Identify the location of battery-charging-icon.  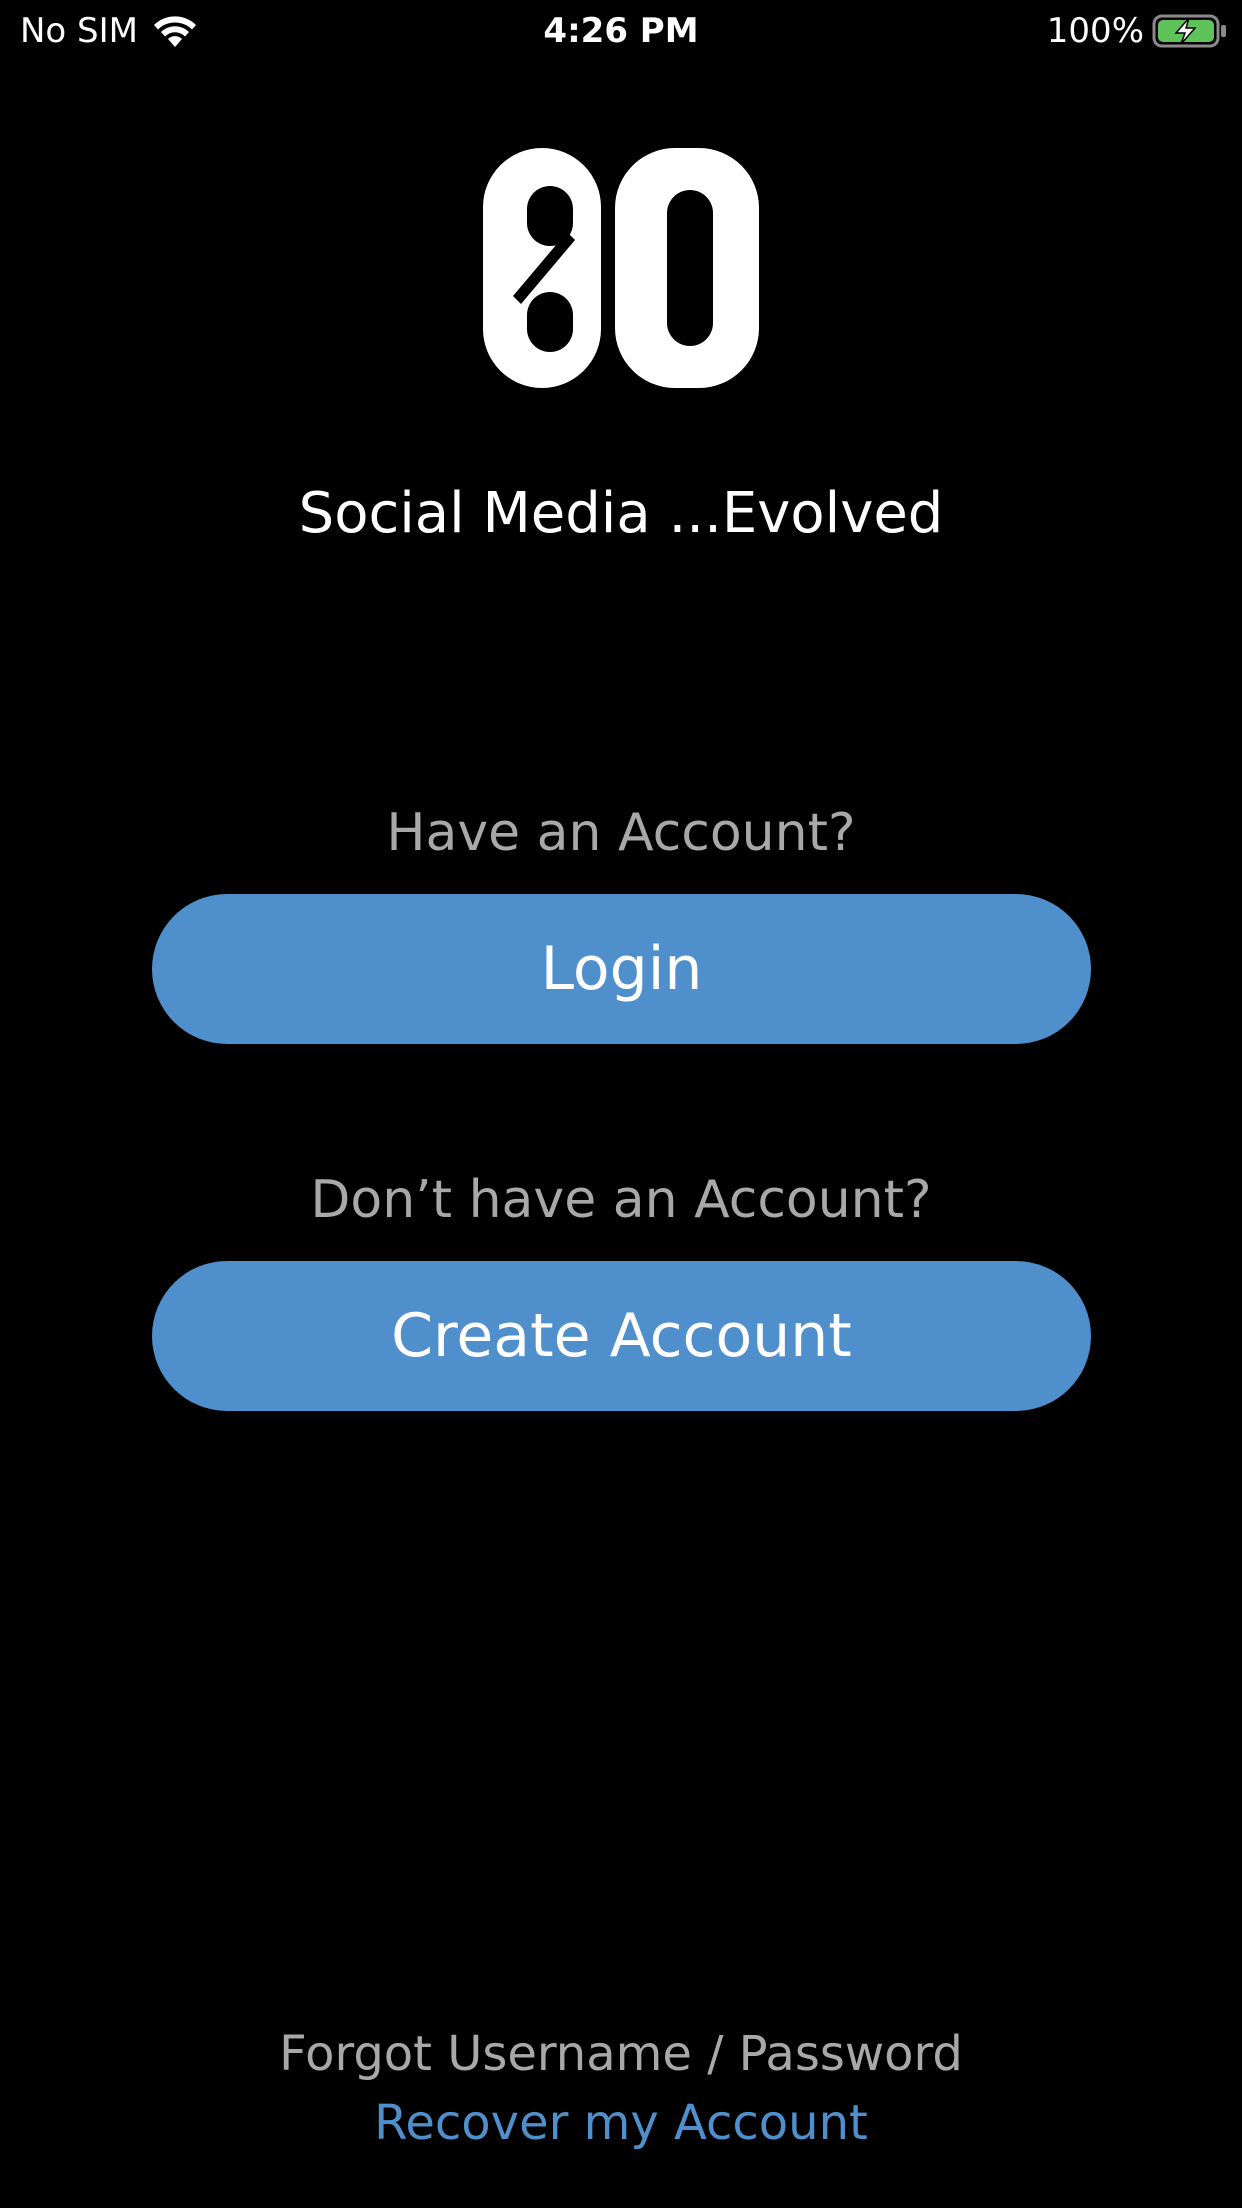
(1189, 31).